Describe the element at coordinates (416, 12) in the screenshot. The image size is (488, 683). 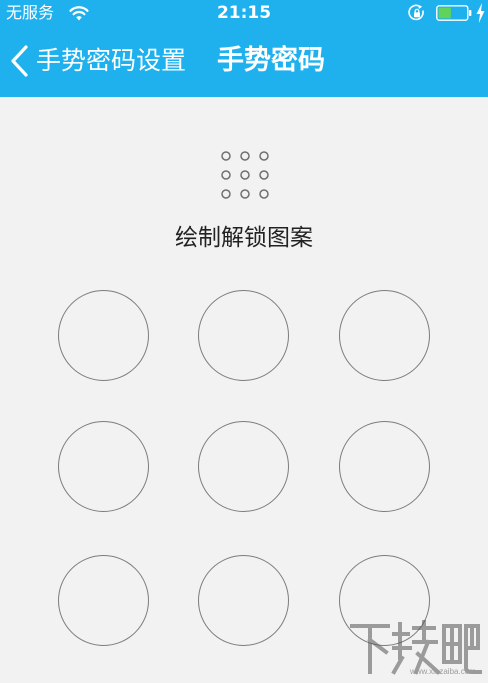
I see `rotation-lock-icon` at that location.